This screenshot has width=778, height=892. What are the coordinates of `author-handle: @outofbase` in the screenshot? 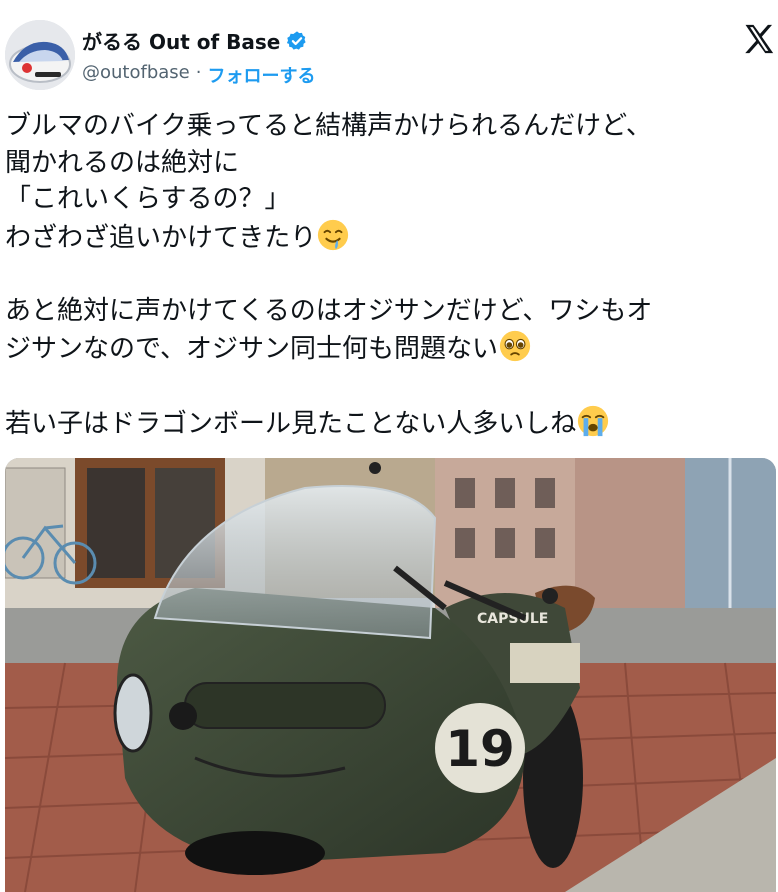 It's located at (136, 75).